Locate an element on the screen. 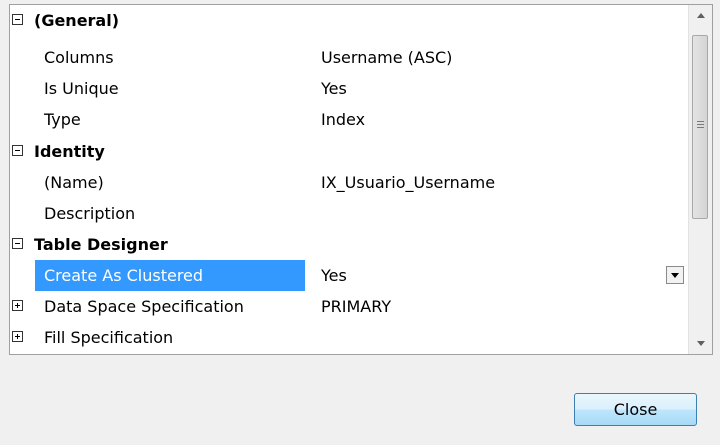 The width and height of the screenshot is (720, 445). category-identity: Identity is located at coordinates (349, 151).